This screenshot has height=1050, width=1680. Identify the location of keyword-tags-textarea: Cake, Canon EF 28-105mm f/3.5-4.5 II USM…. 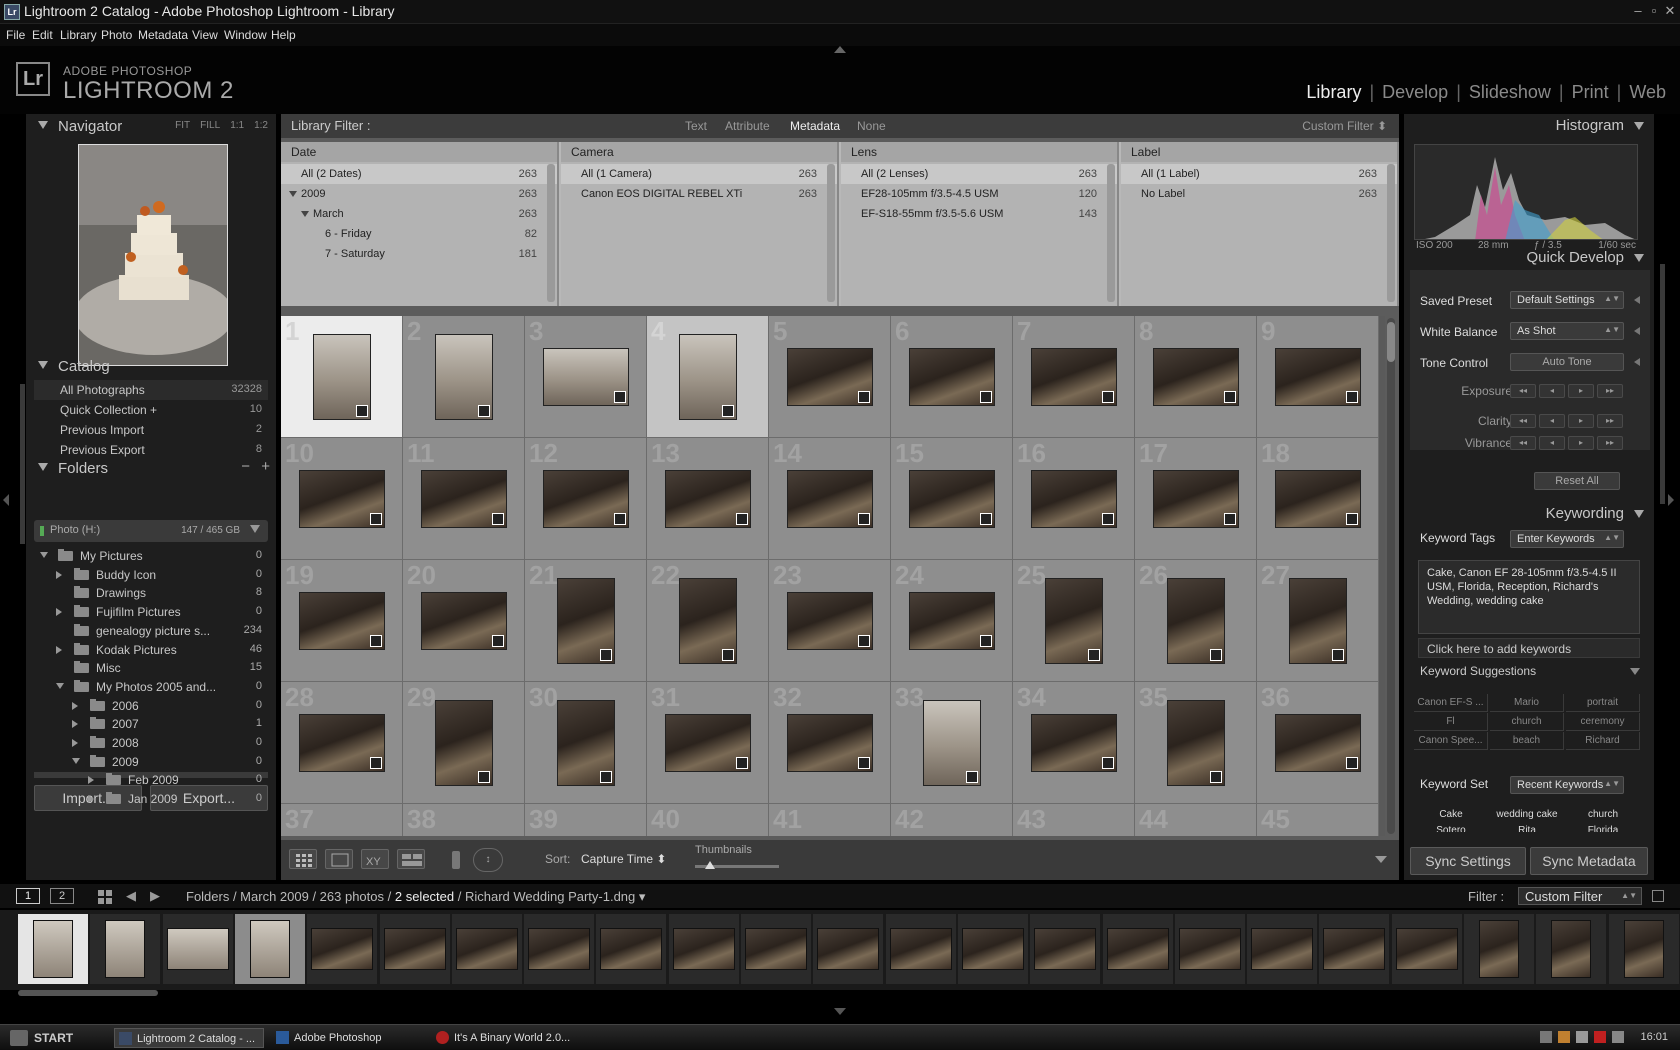
(1529, 597).